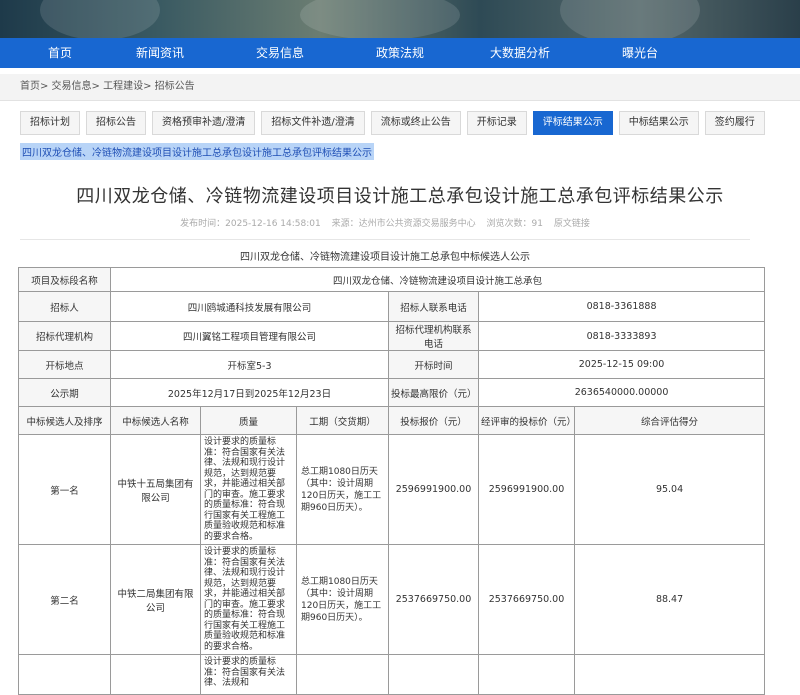 The height and width of the screenshot is (695, 800). I want to click on opening-time-label: 开标时间, so click(433, 364).